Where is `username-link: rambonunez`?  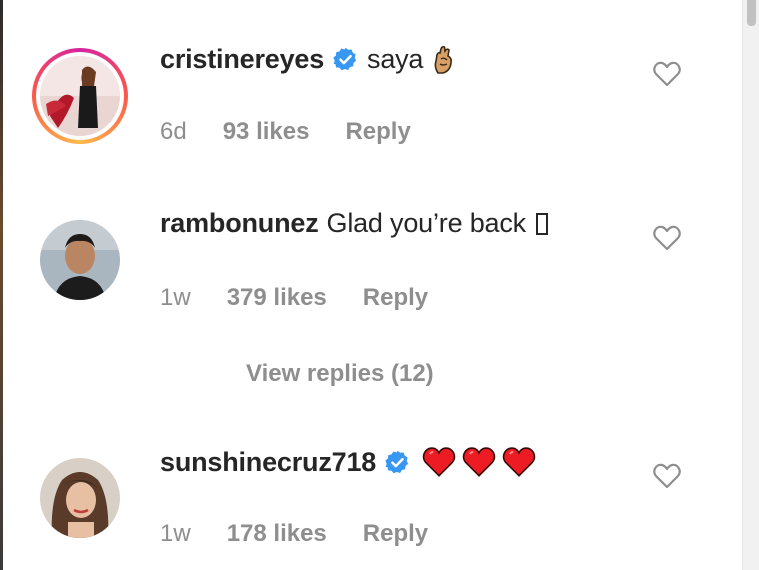
username-link: rambonunez is located at coordinates (239, 223).